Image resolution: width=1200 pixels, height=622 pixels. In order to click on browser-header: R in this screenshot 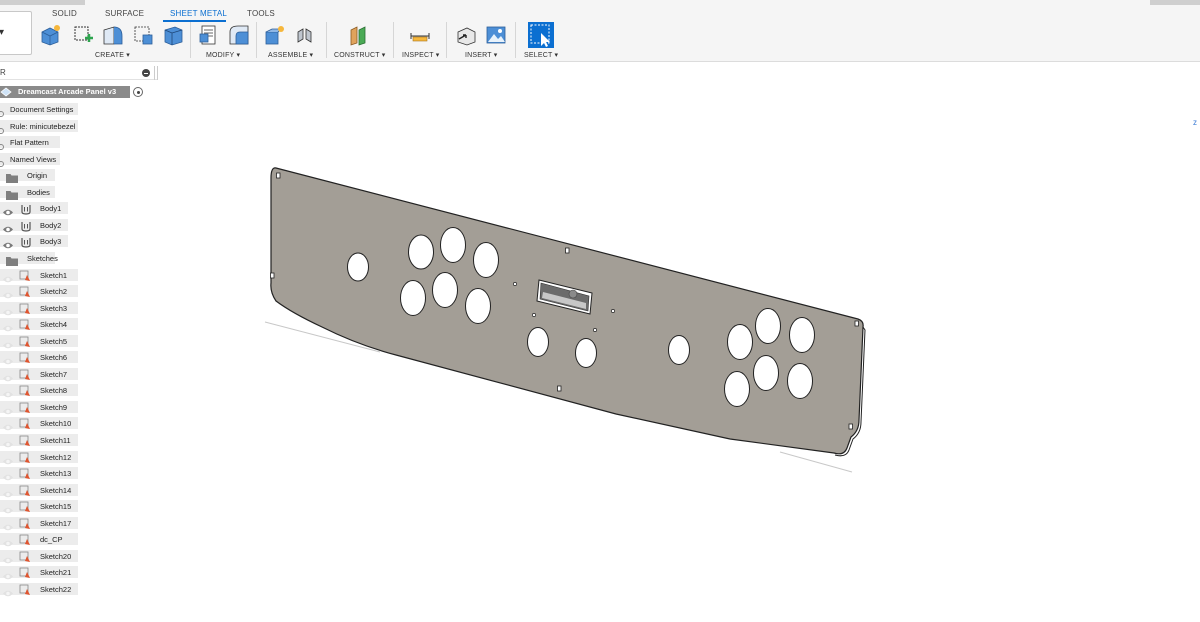, I will do `click(79, 73)`.